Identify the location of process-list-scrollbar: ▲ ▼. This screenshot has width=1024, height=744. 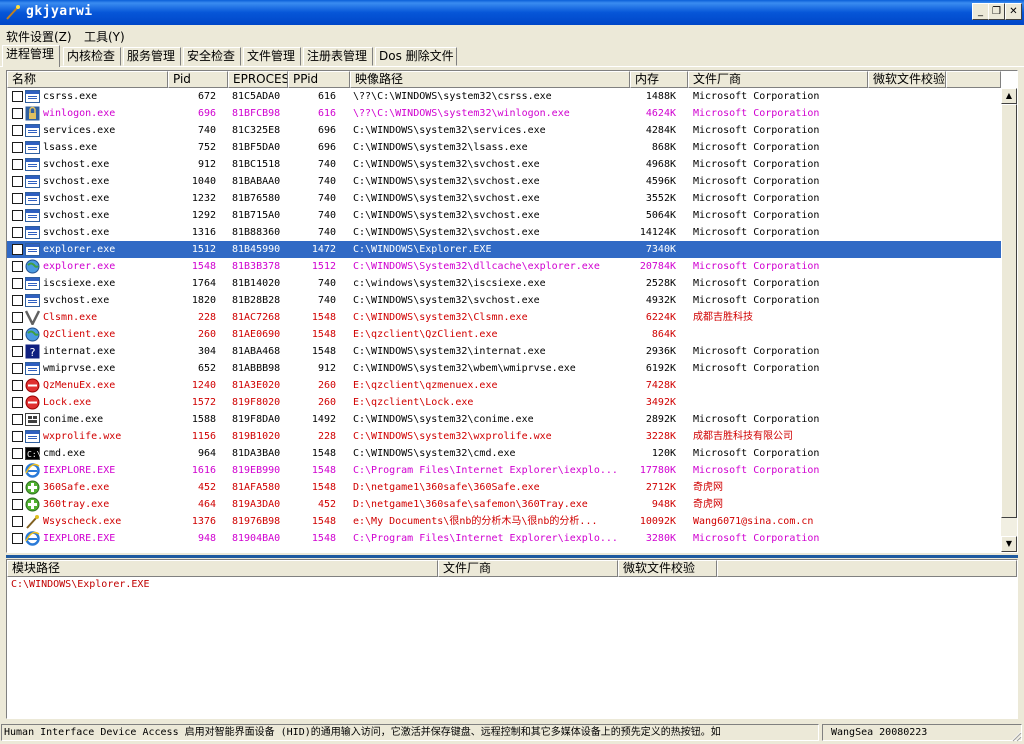
(1009, 320).